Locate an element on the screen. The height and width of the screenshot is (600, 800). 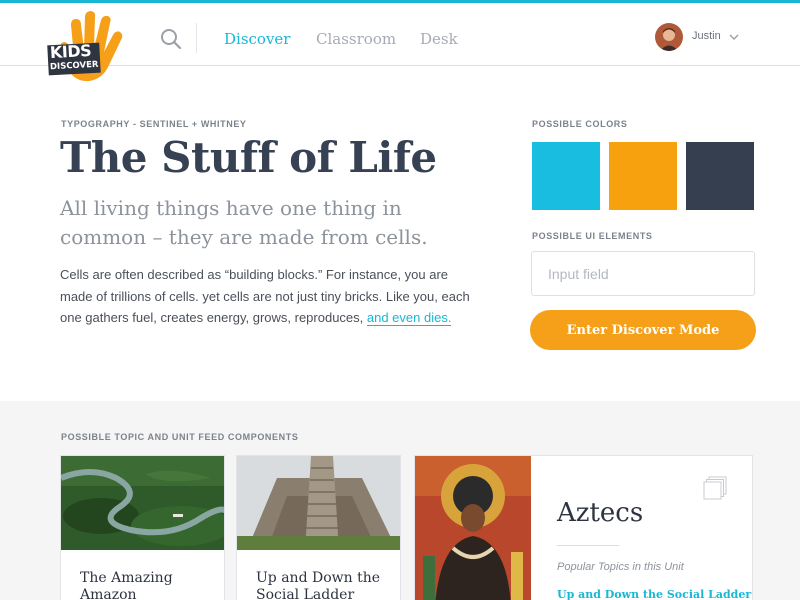
topic-card-title: Up and Down the Social Ladder is located at coordinates (318, 585).